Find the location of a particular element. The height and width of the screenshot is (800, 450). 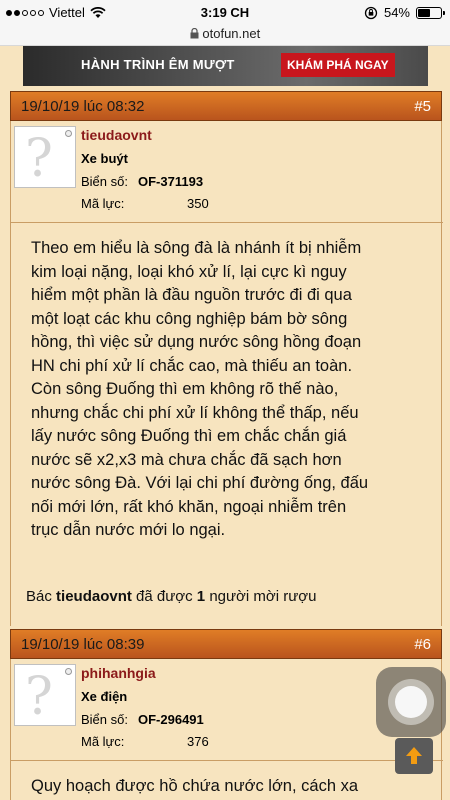

rotation-lock-icon is located at coordinates (371, 12).